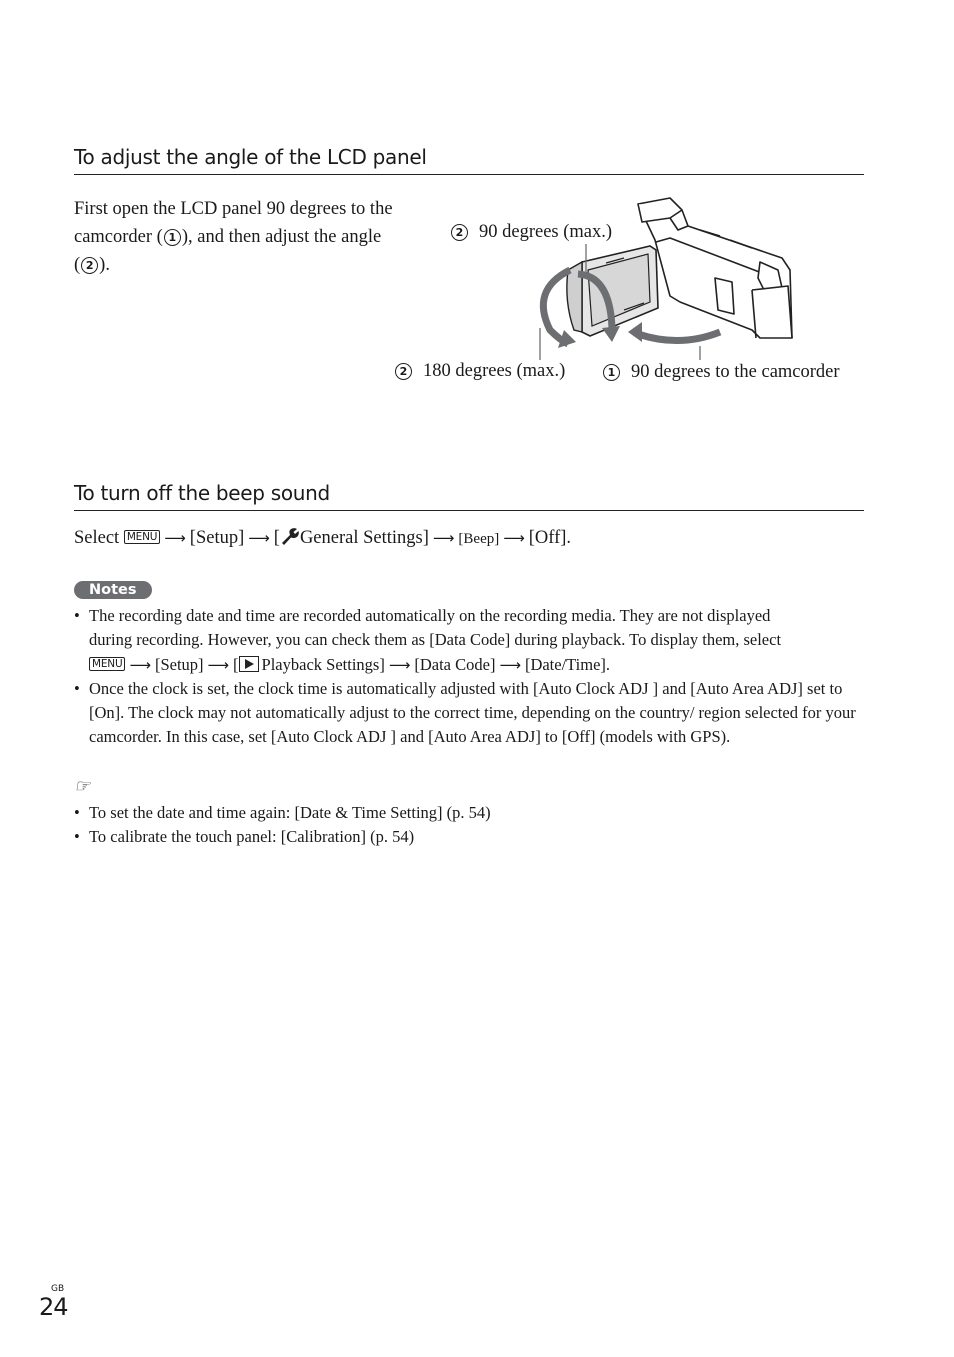 This screenshot has height=1357, width=954. Describe the element at coordinates (97, 538) in the screenshot. I see `select-text: Select` at that location.